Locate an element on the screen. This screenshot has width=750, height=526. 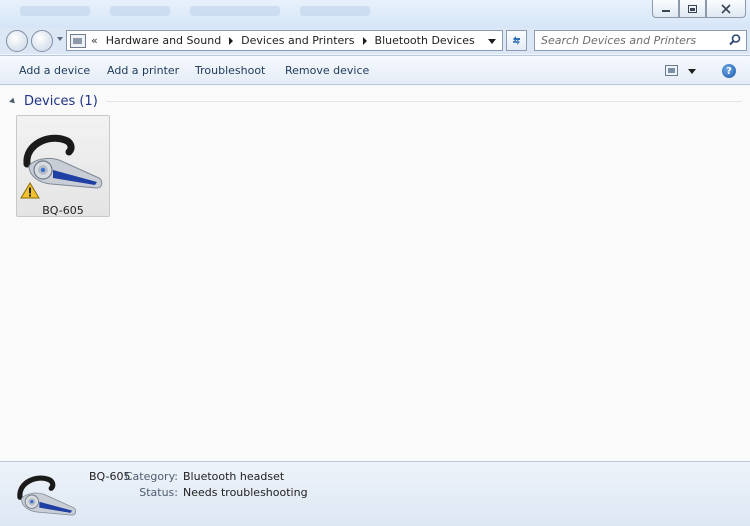
add-device-button: Add a device is located at coordinates (54, 70).